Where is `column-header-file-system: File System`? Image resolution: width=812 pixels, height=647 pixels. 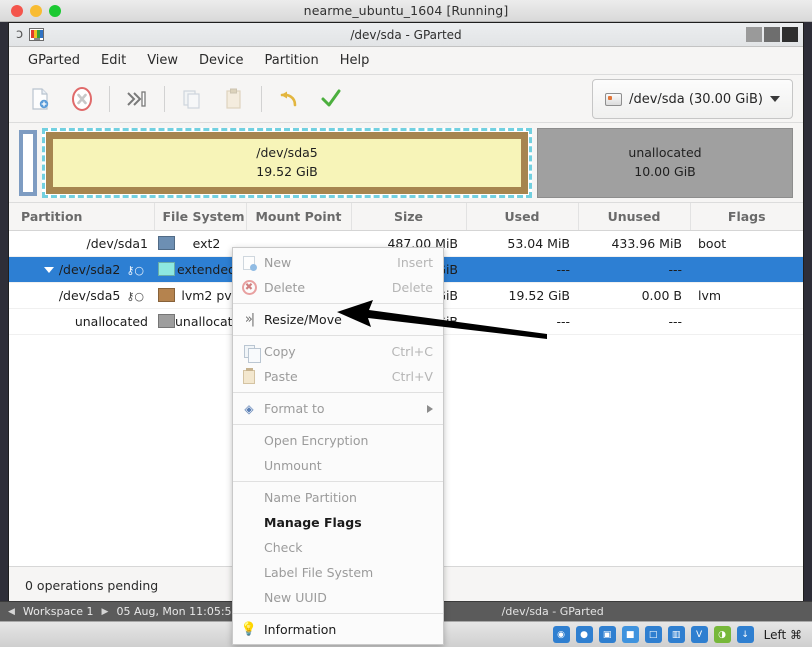
column-header-file-system: File System is located at coordinates (200, 217).